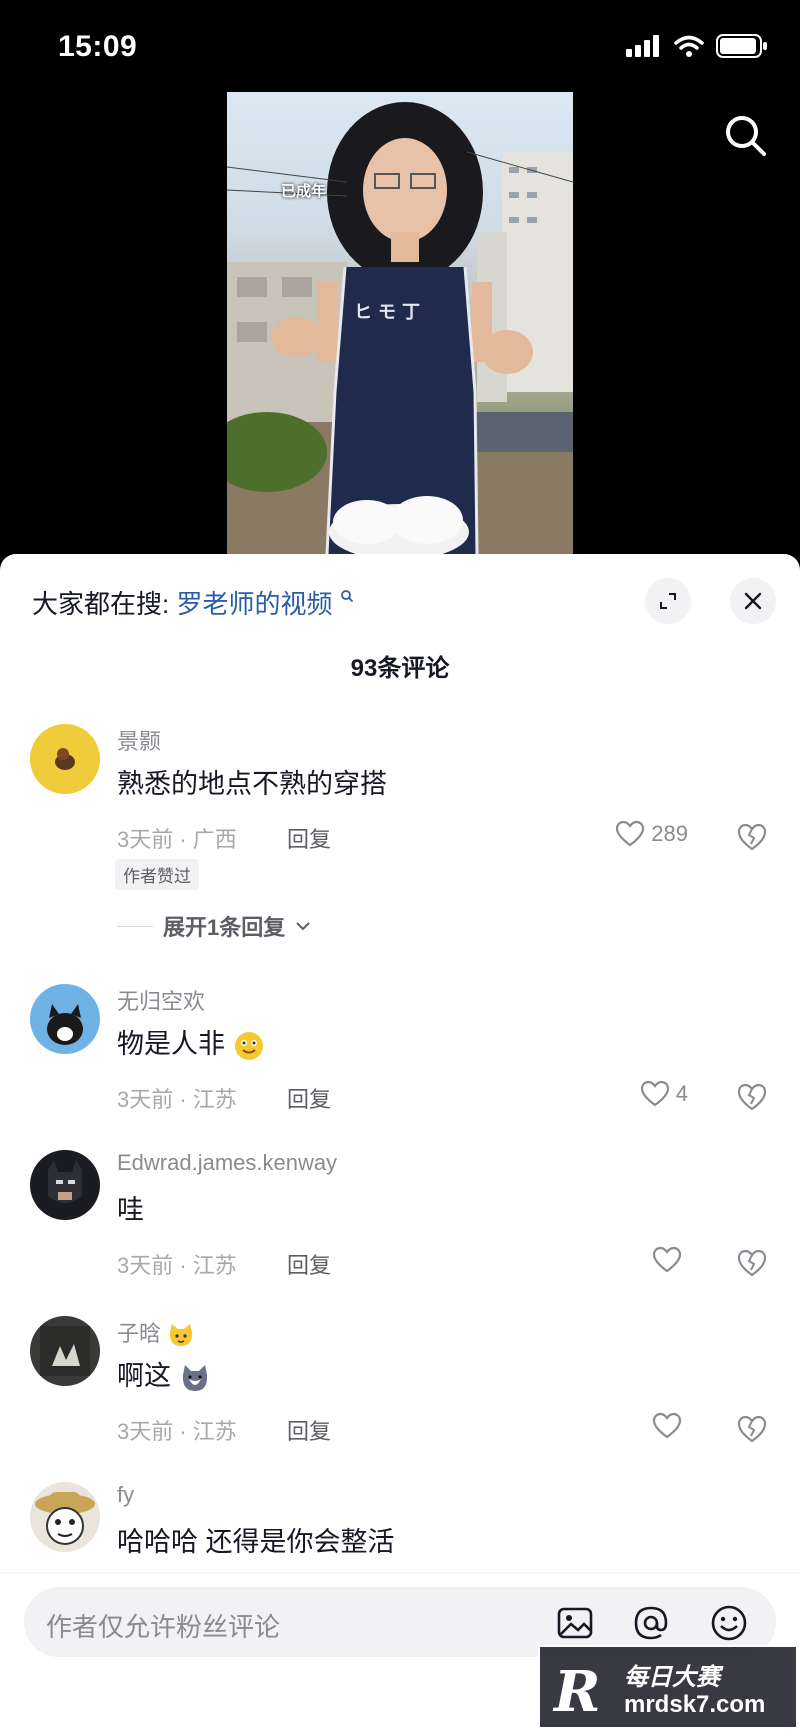 The image size is (800, 1731). I want to click on comment-username: 子晗, so click(156, 1332).